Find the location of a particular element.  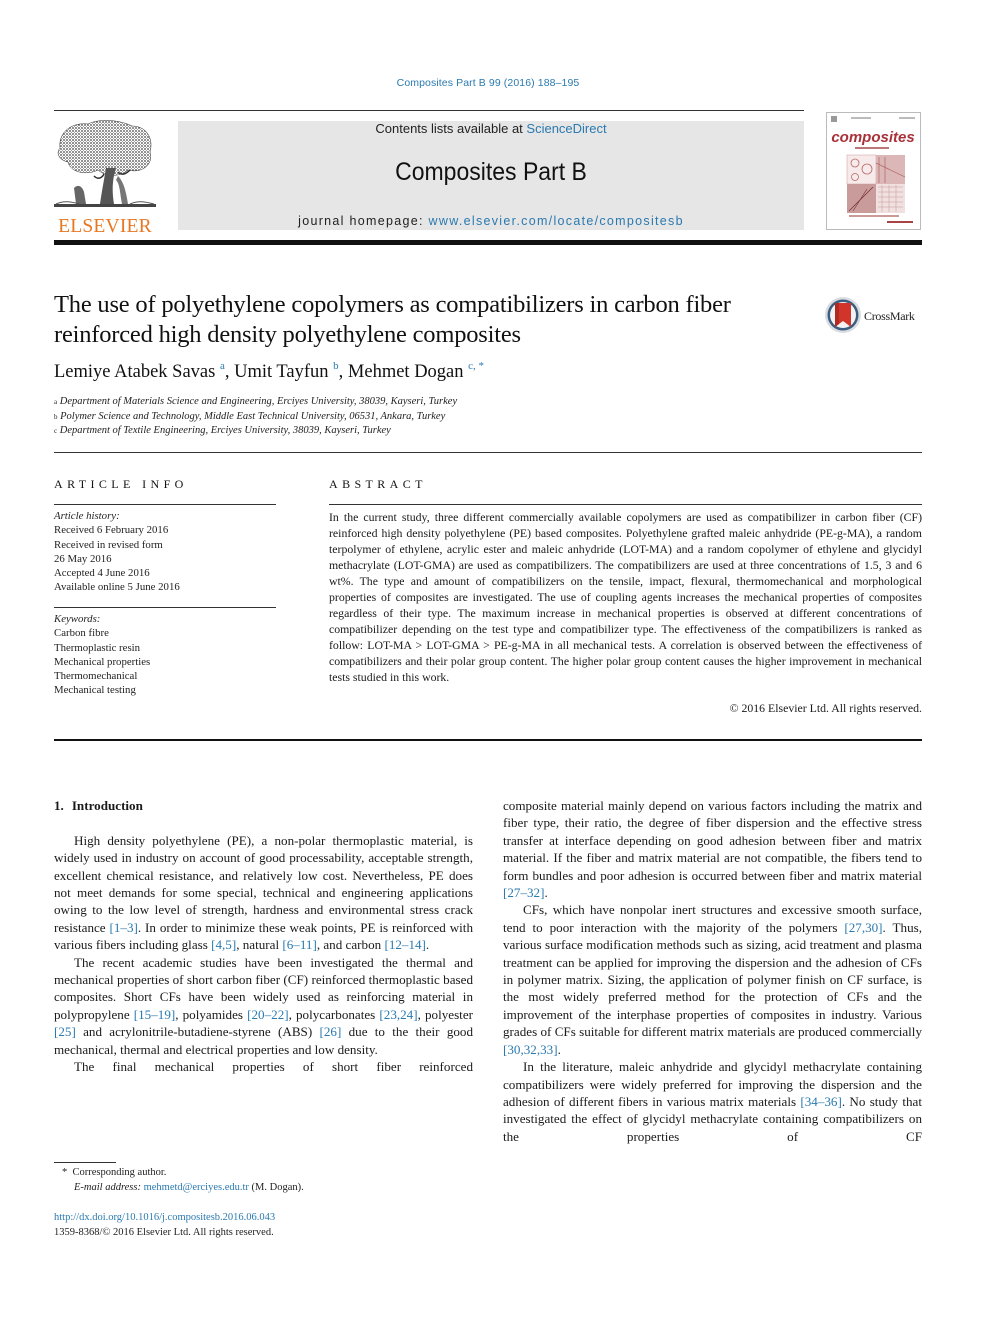

affiliation-marker: c is located at coordinates (56, 431).